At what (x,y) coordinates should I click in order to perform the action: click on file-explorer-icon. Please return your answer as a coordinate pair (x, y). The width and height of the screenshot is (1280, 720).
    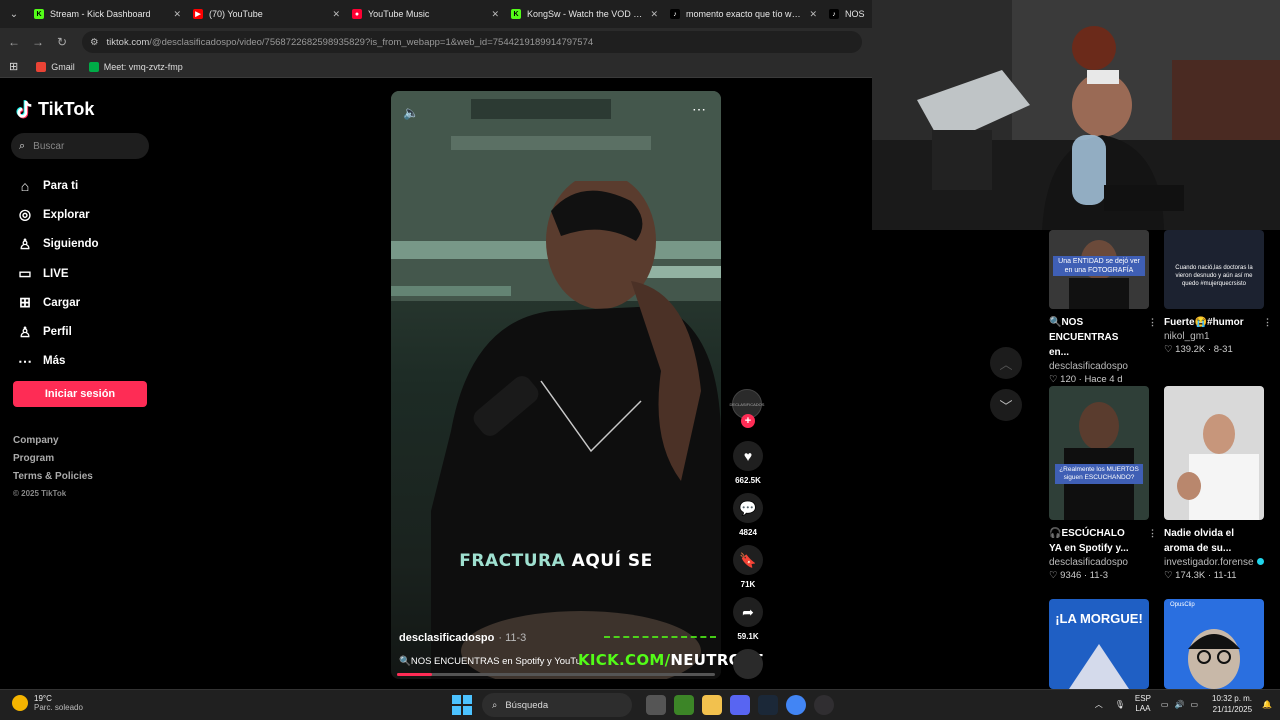
    Looking at the image, I should click on (712, 705).